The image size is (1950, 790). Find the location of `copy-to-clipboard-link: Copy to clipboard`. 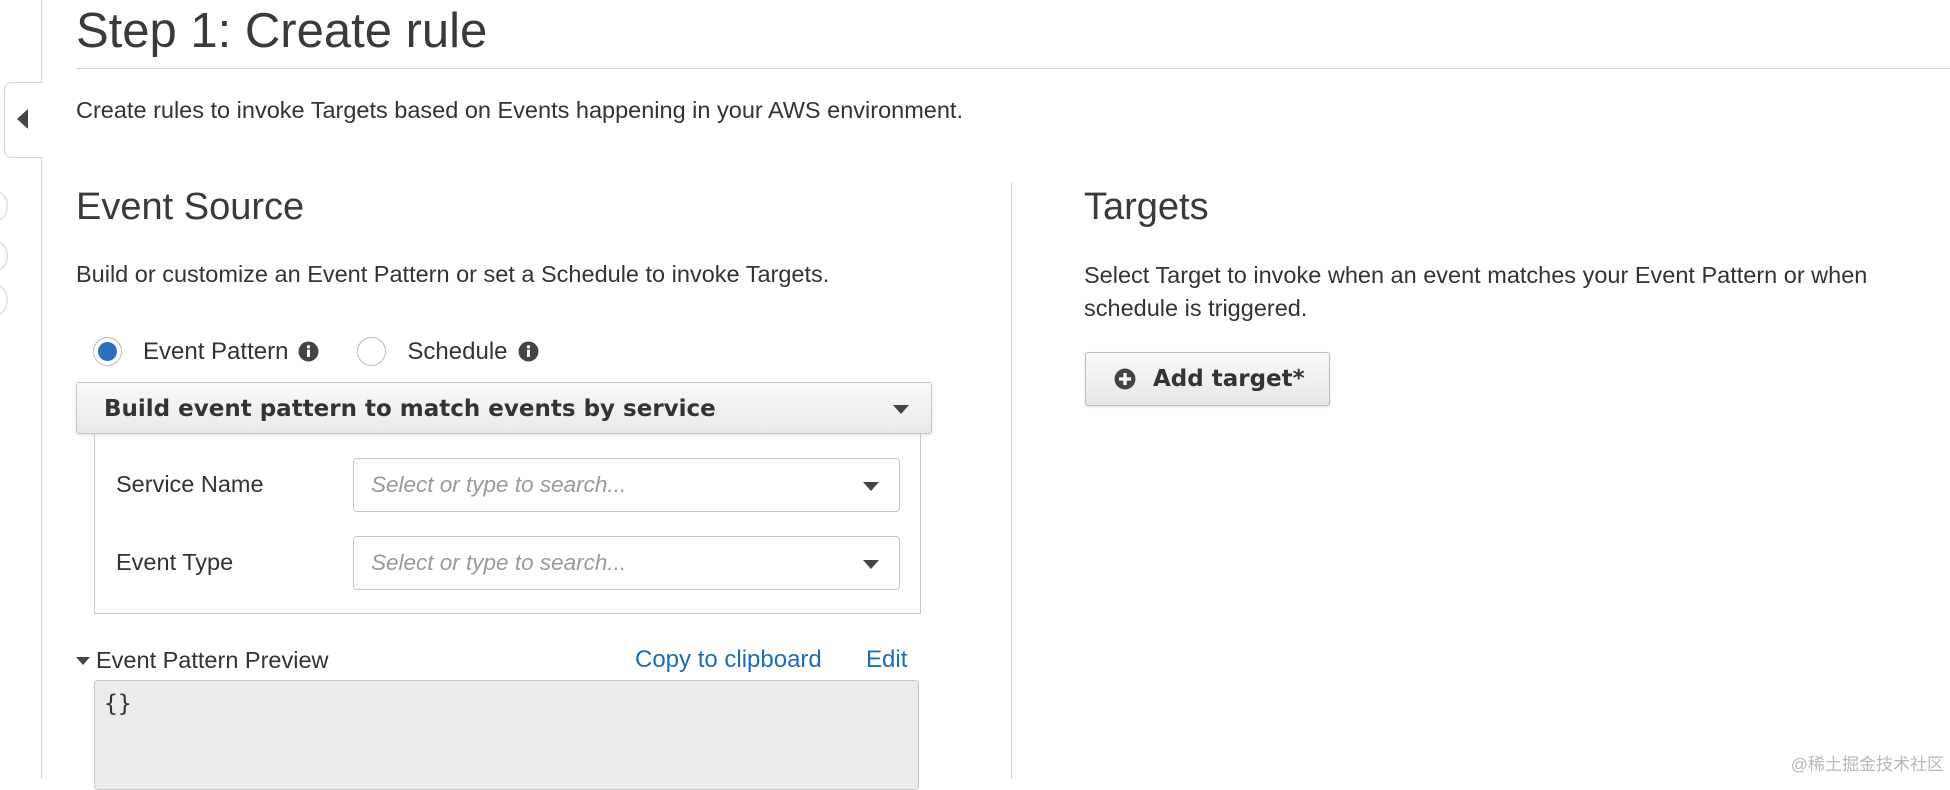

copy-to-clipboard-link: Copy to clipboard is located at coordinates (728, 660).